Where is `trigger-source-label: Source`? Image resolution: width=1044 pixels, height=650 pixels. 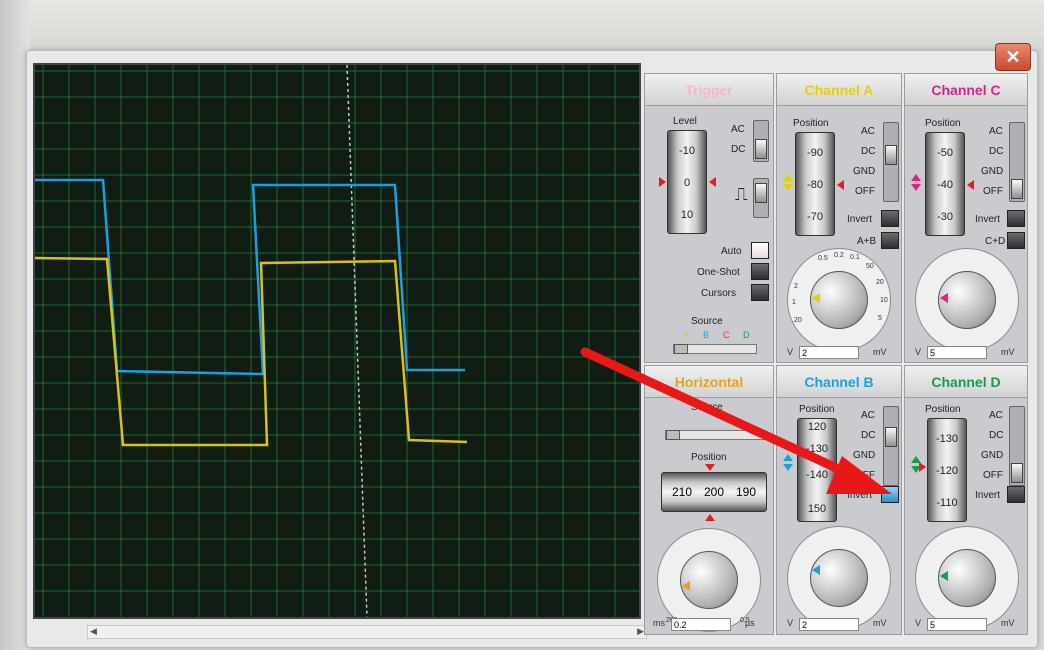
trigger-source-label: Source is located at coordinates (707, 321).